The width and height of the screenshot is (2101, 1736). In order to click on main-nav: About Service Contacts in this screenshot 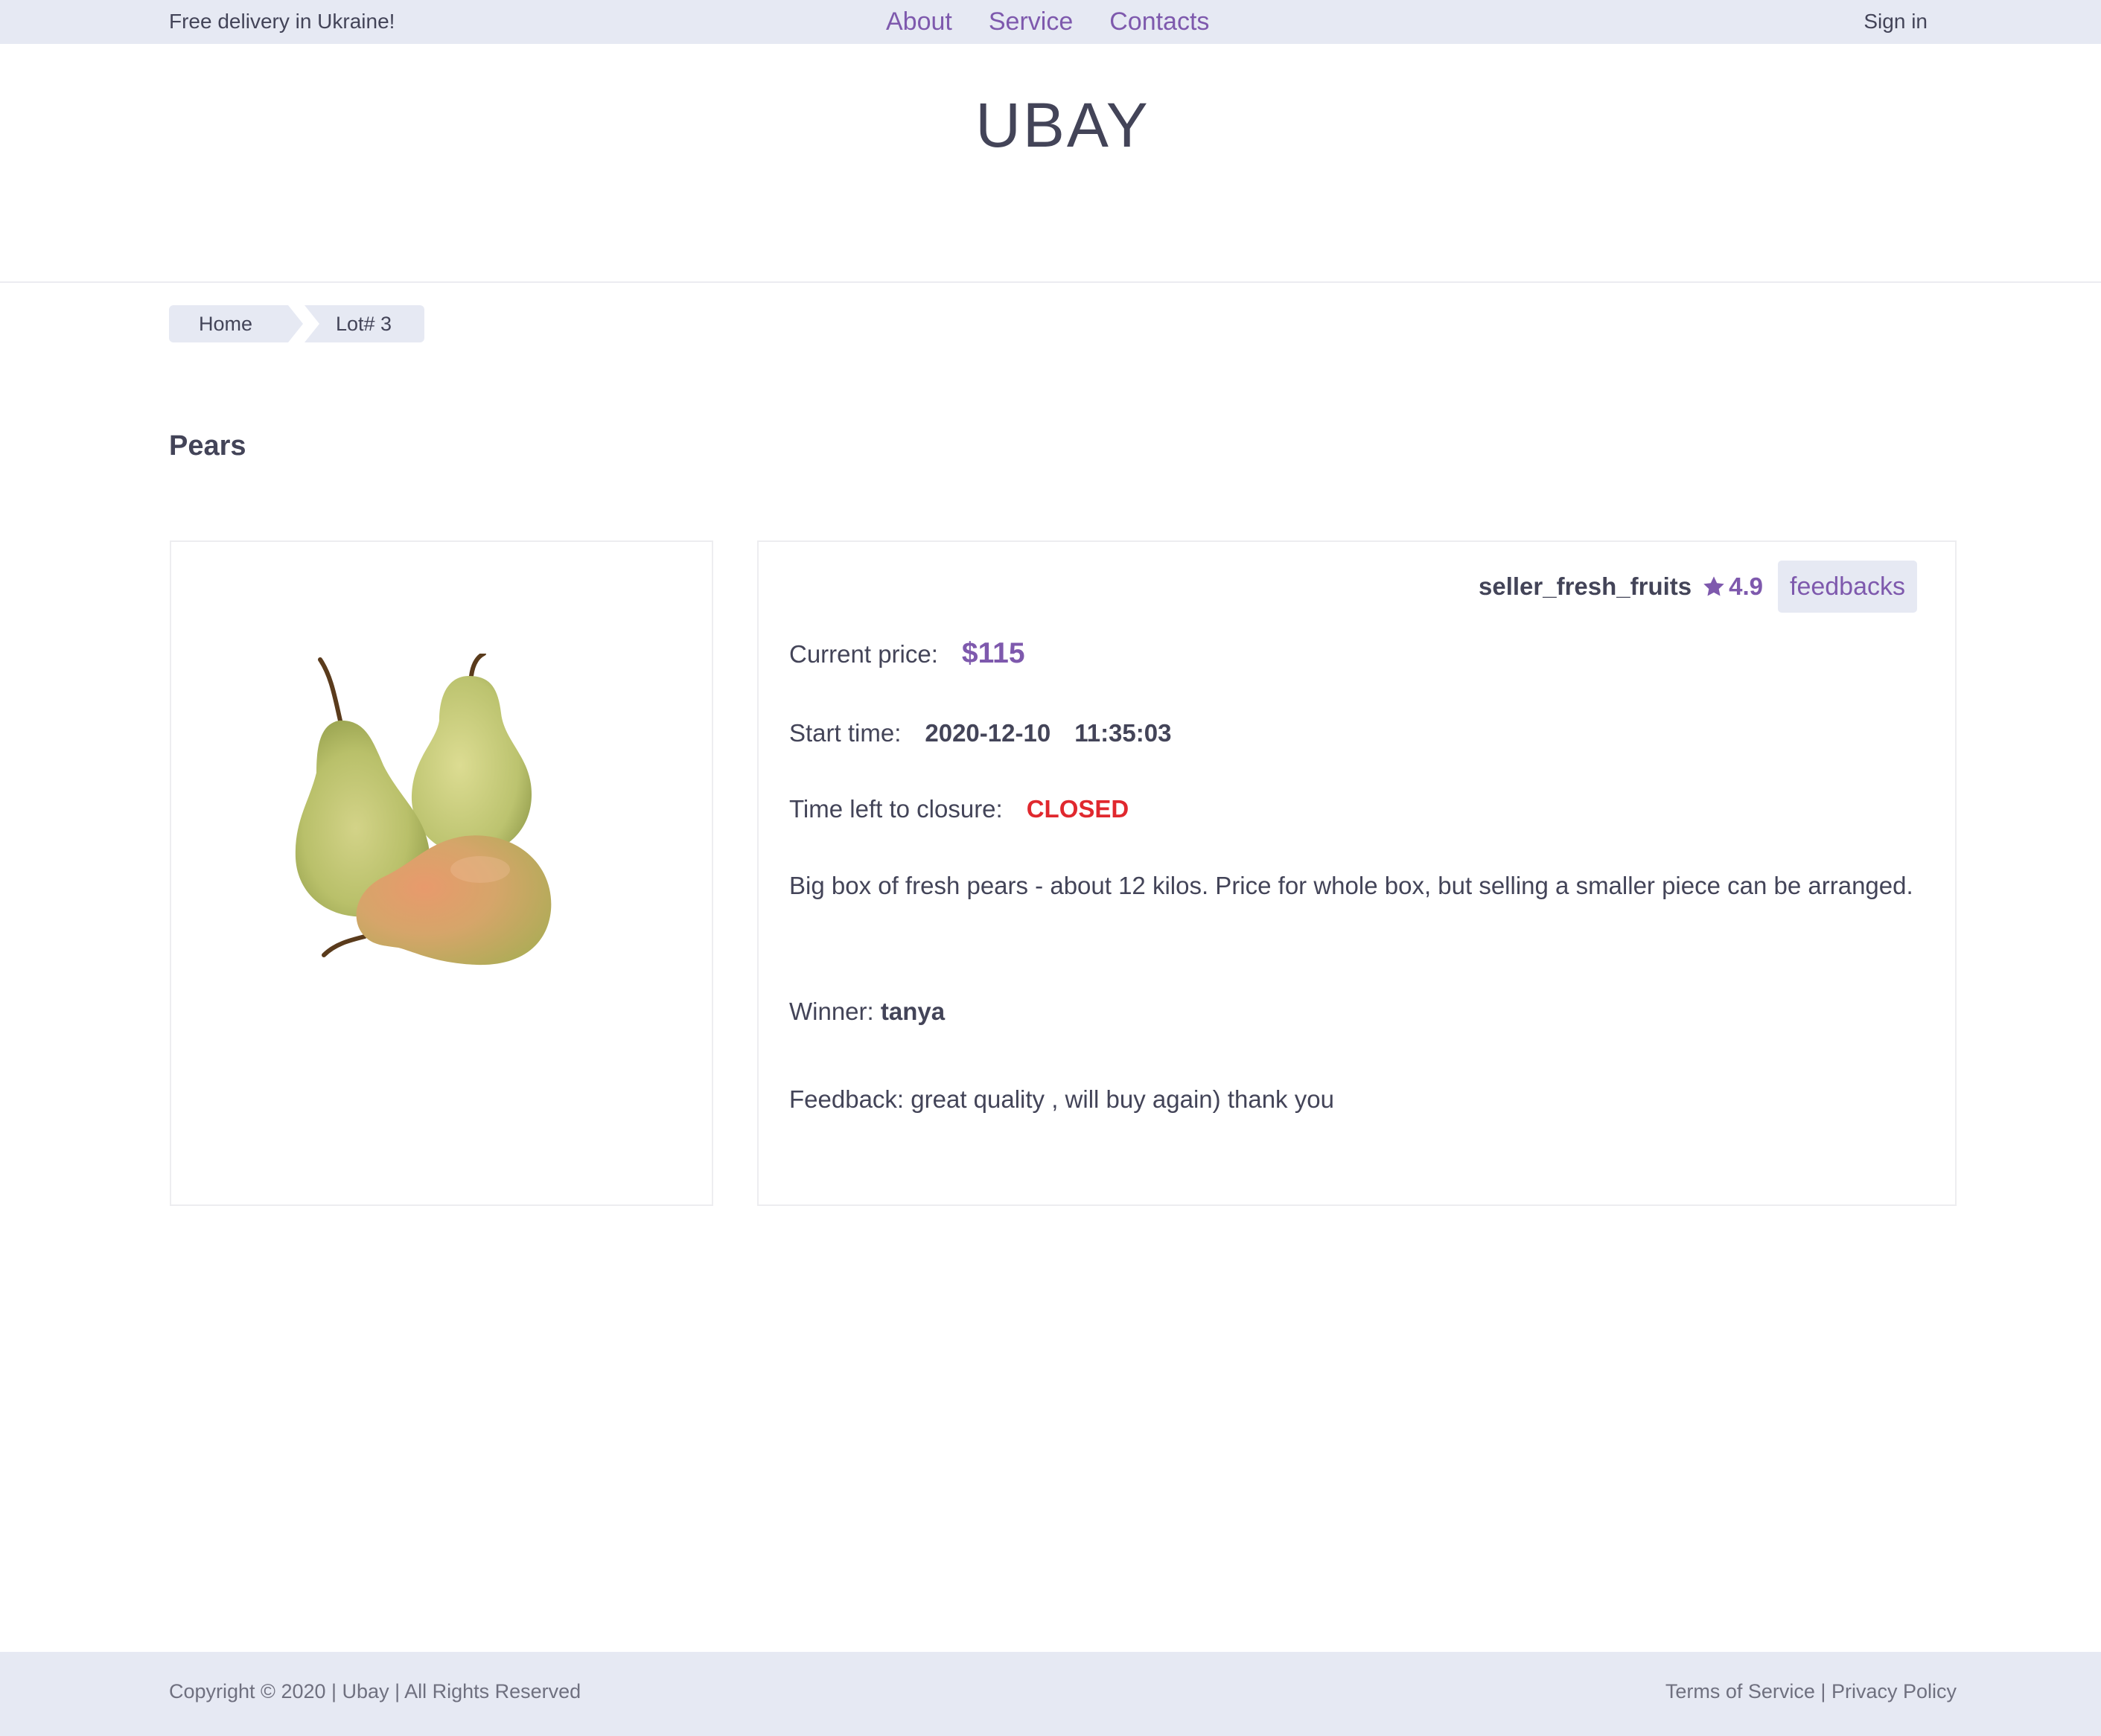, I will do `click(1047, 21)`.